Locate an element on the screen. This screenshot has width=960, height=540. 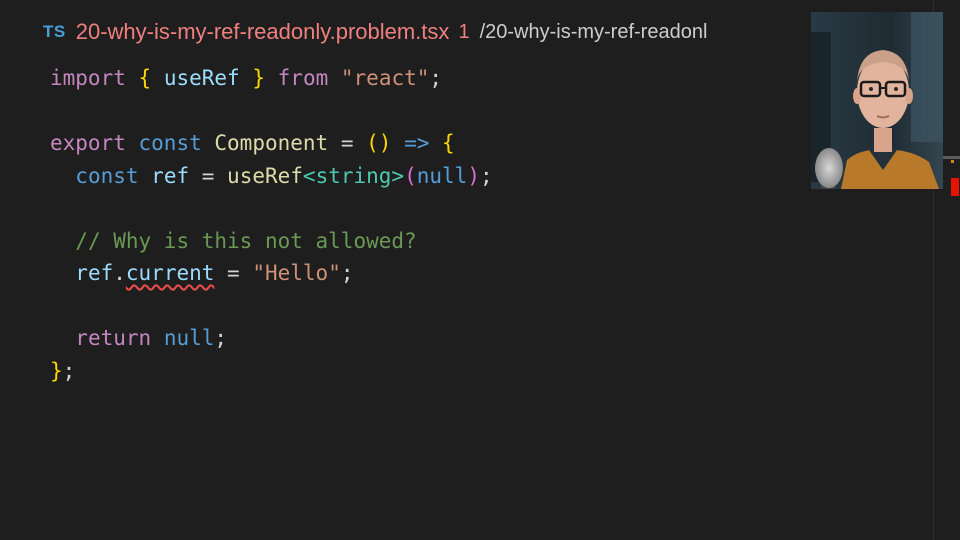
token: ) is located at coordinates (473, 175).